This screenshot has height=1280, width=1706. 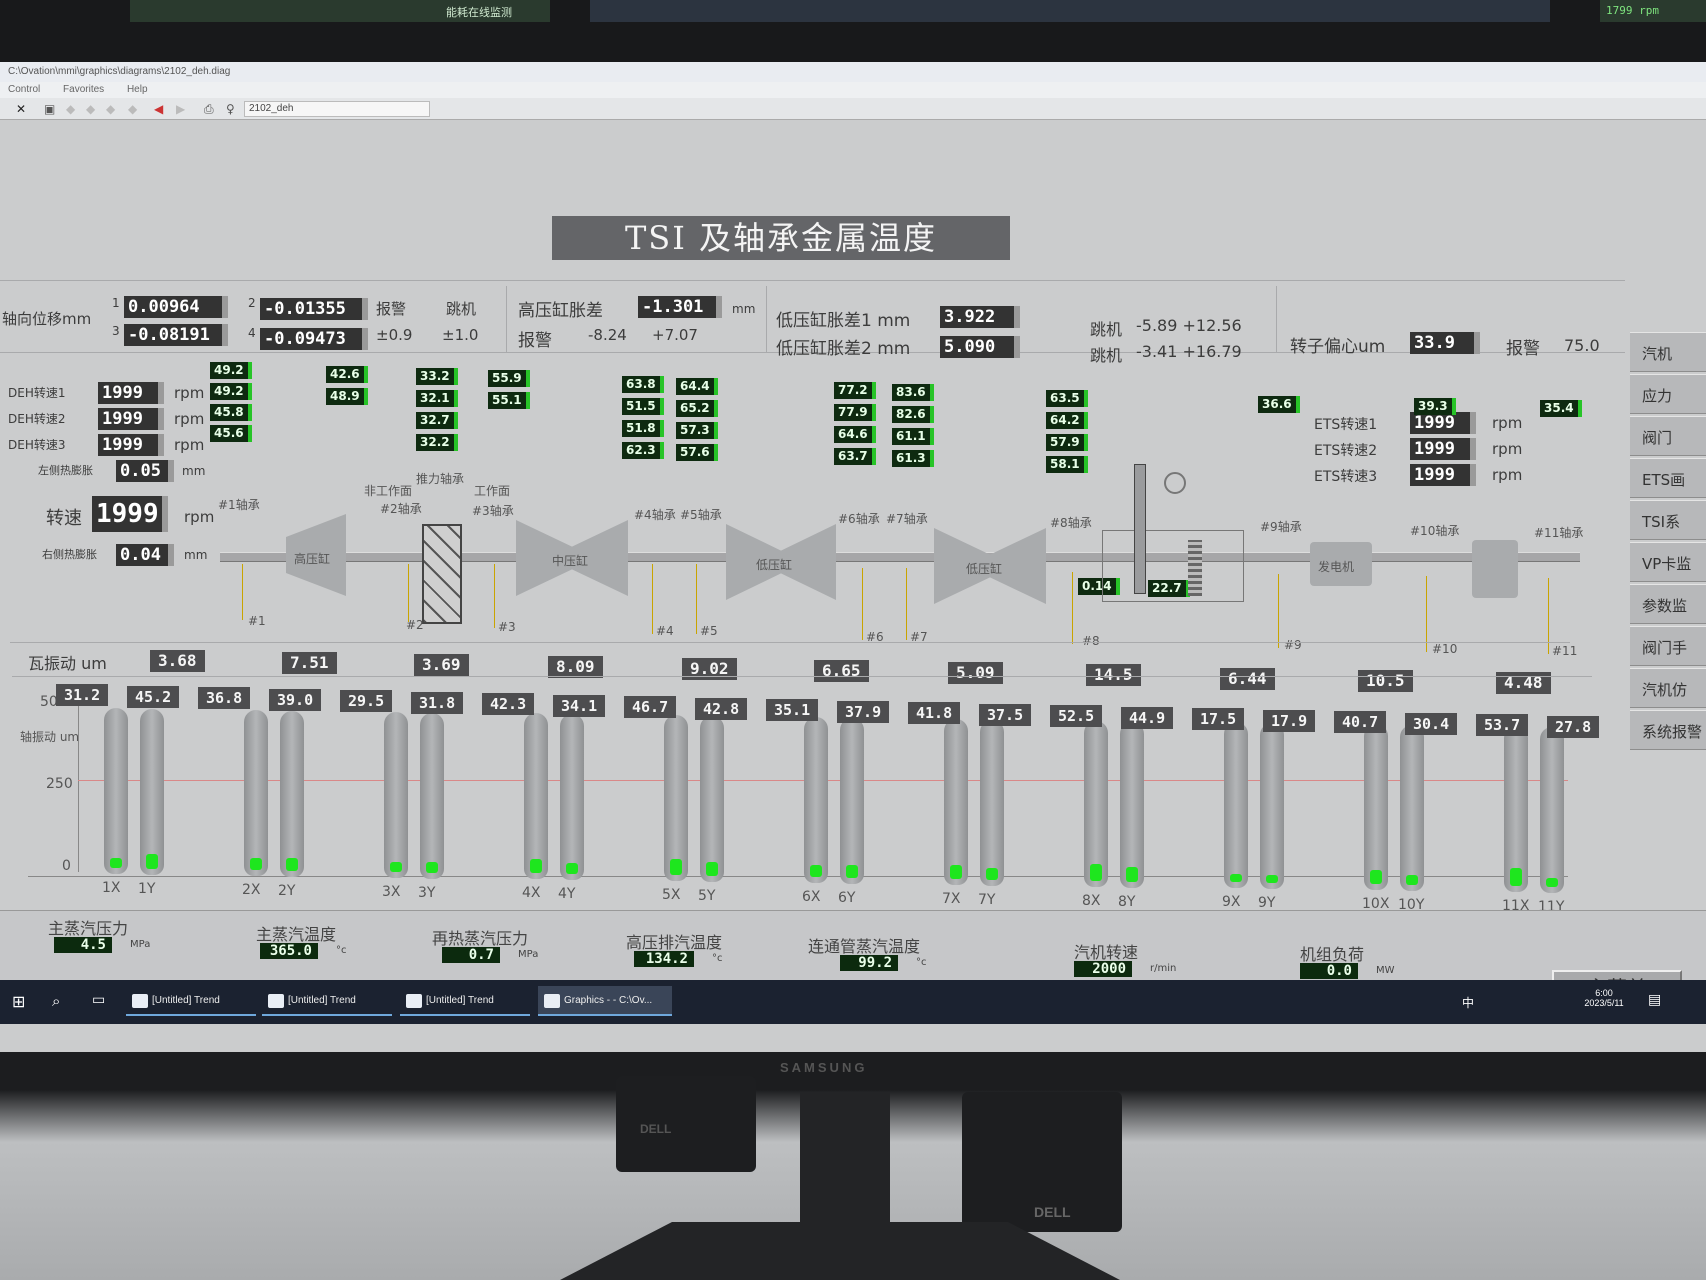 What do you see at coordinates (83, 945) in the screenshot?
I see `main-steam-pressure-value: 4.5` at bounding box center [83, 945].